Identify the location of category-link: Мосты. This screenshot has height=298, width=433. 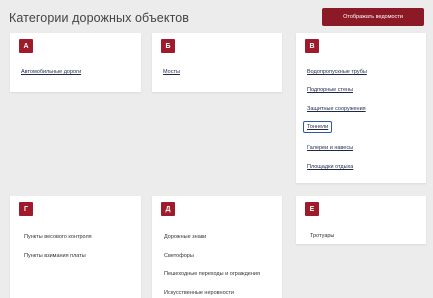
(171, 72).